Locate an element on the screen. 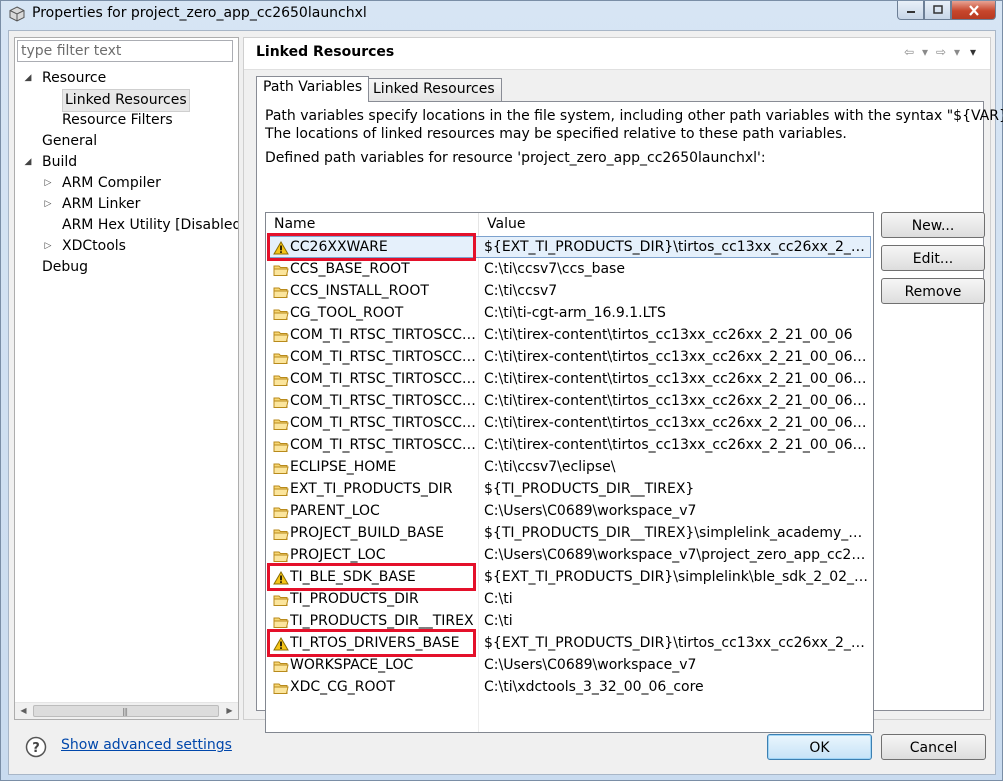 The image size is (1003, 781). scrollbar-thumb: ||| is located at coordinates (126, 711).